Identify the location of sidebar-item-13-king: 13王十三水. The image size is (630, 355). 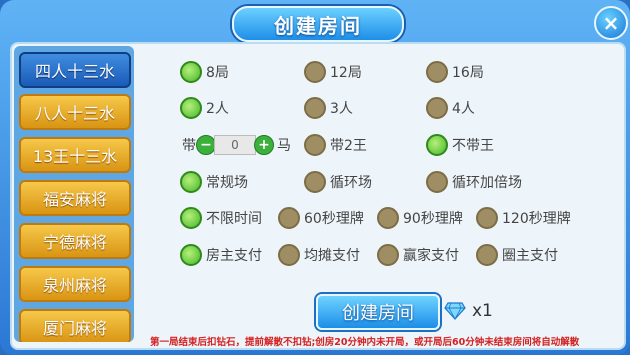
(75, 155).